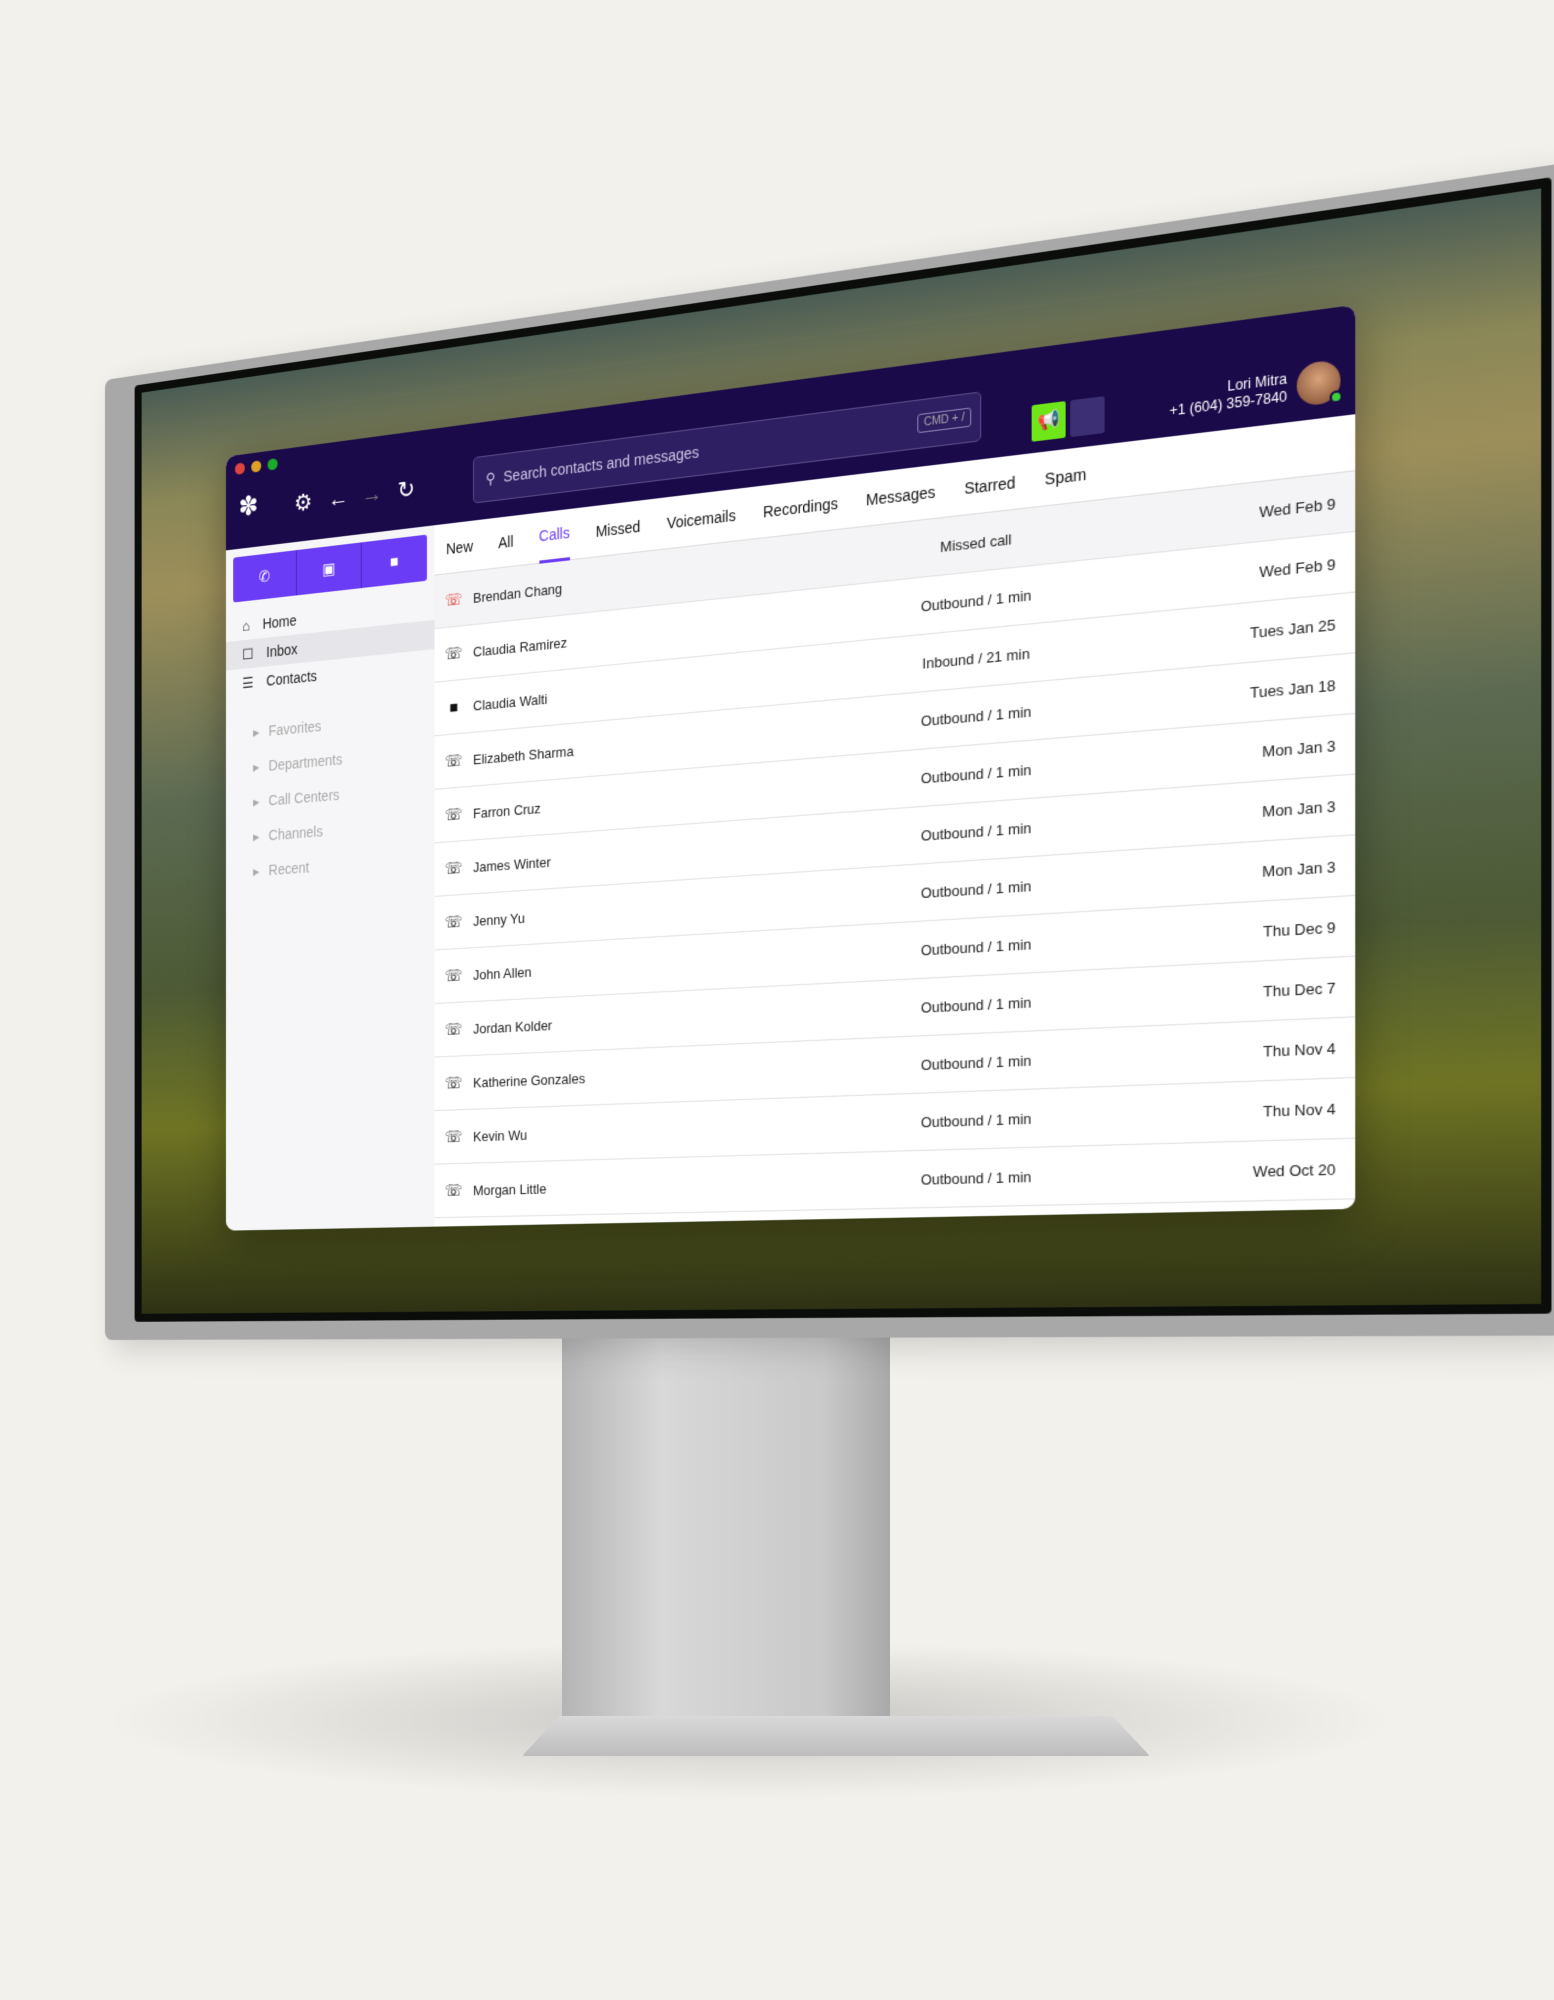 This screenshot has width=1554, height=2000. Describe the element at coordinates (1066, 476) in the screenshot. I see `tab-spam: Spam` at that location.